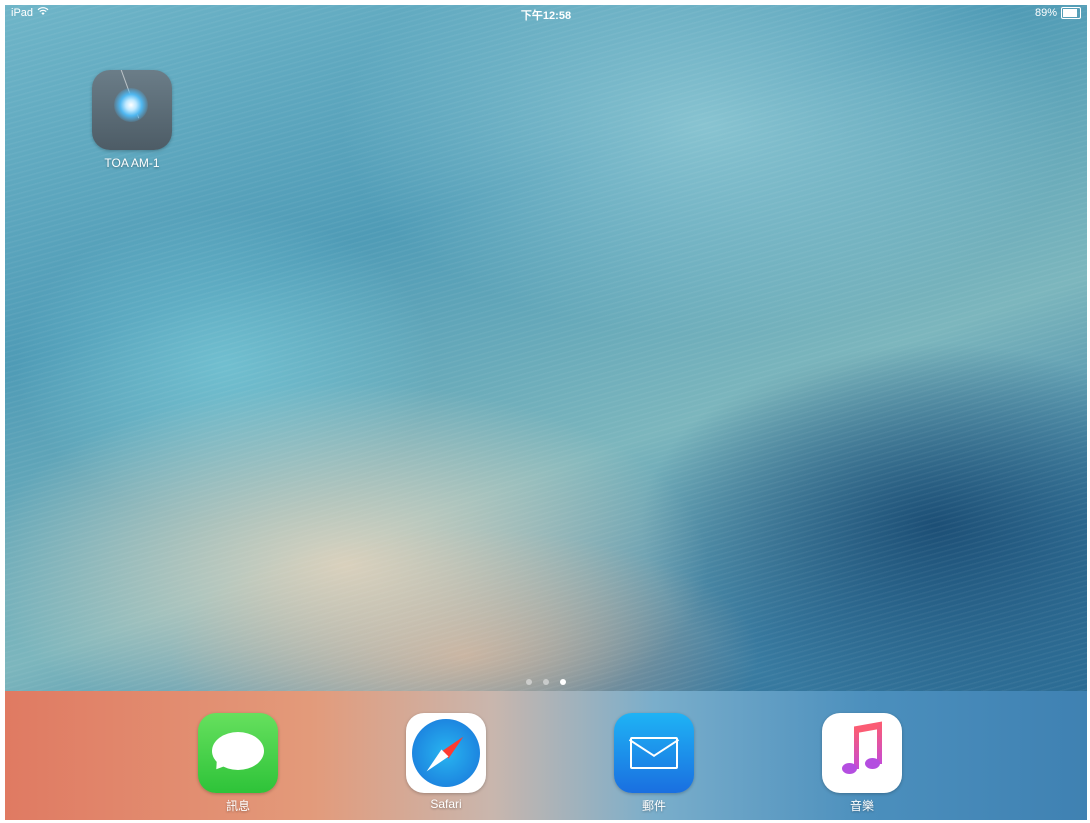 This screenshot has height=823, width=1090. I want to click on status-bar: iPad 下午12:58 89%, so click(546, 14).